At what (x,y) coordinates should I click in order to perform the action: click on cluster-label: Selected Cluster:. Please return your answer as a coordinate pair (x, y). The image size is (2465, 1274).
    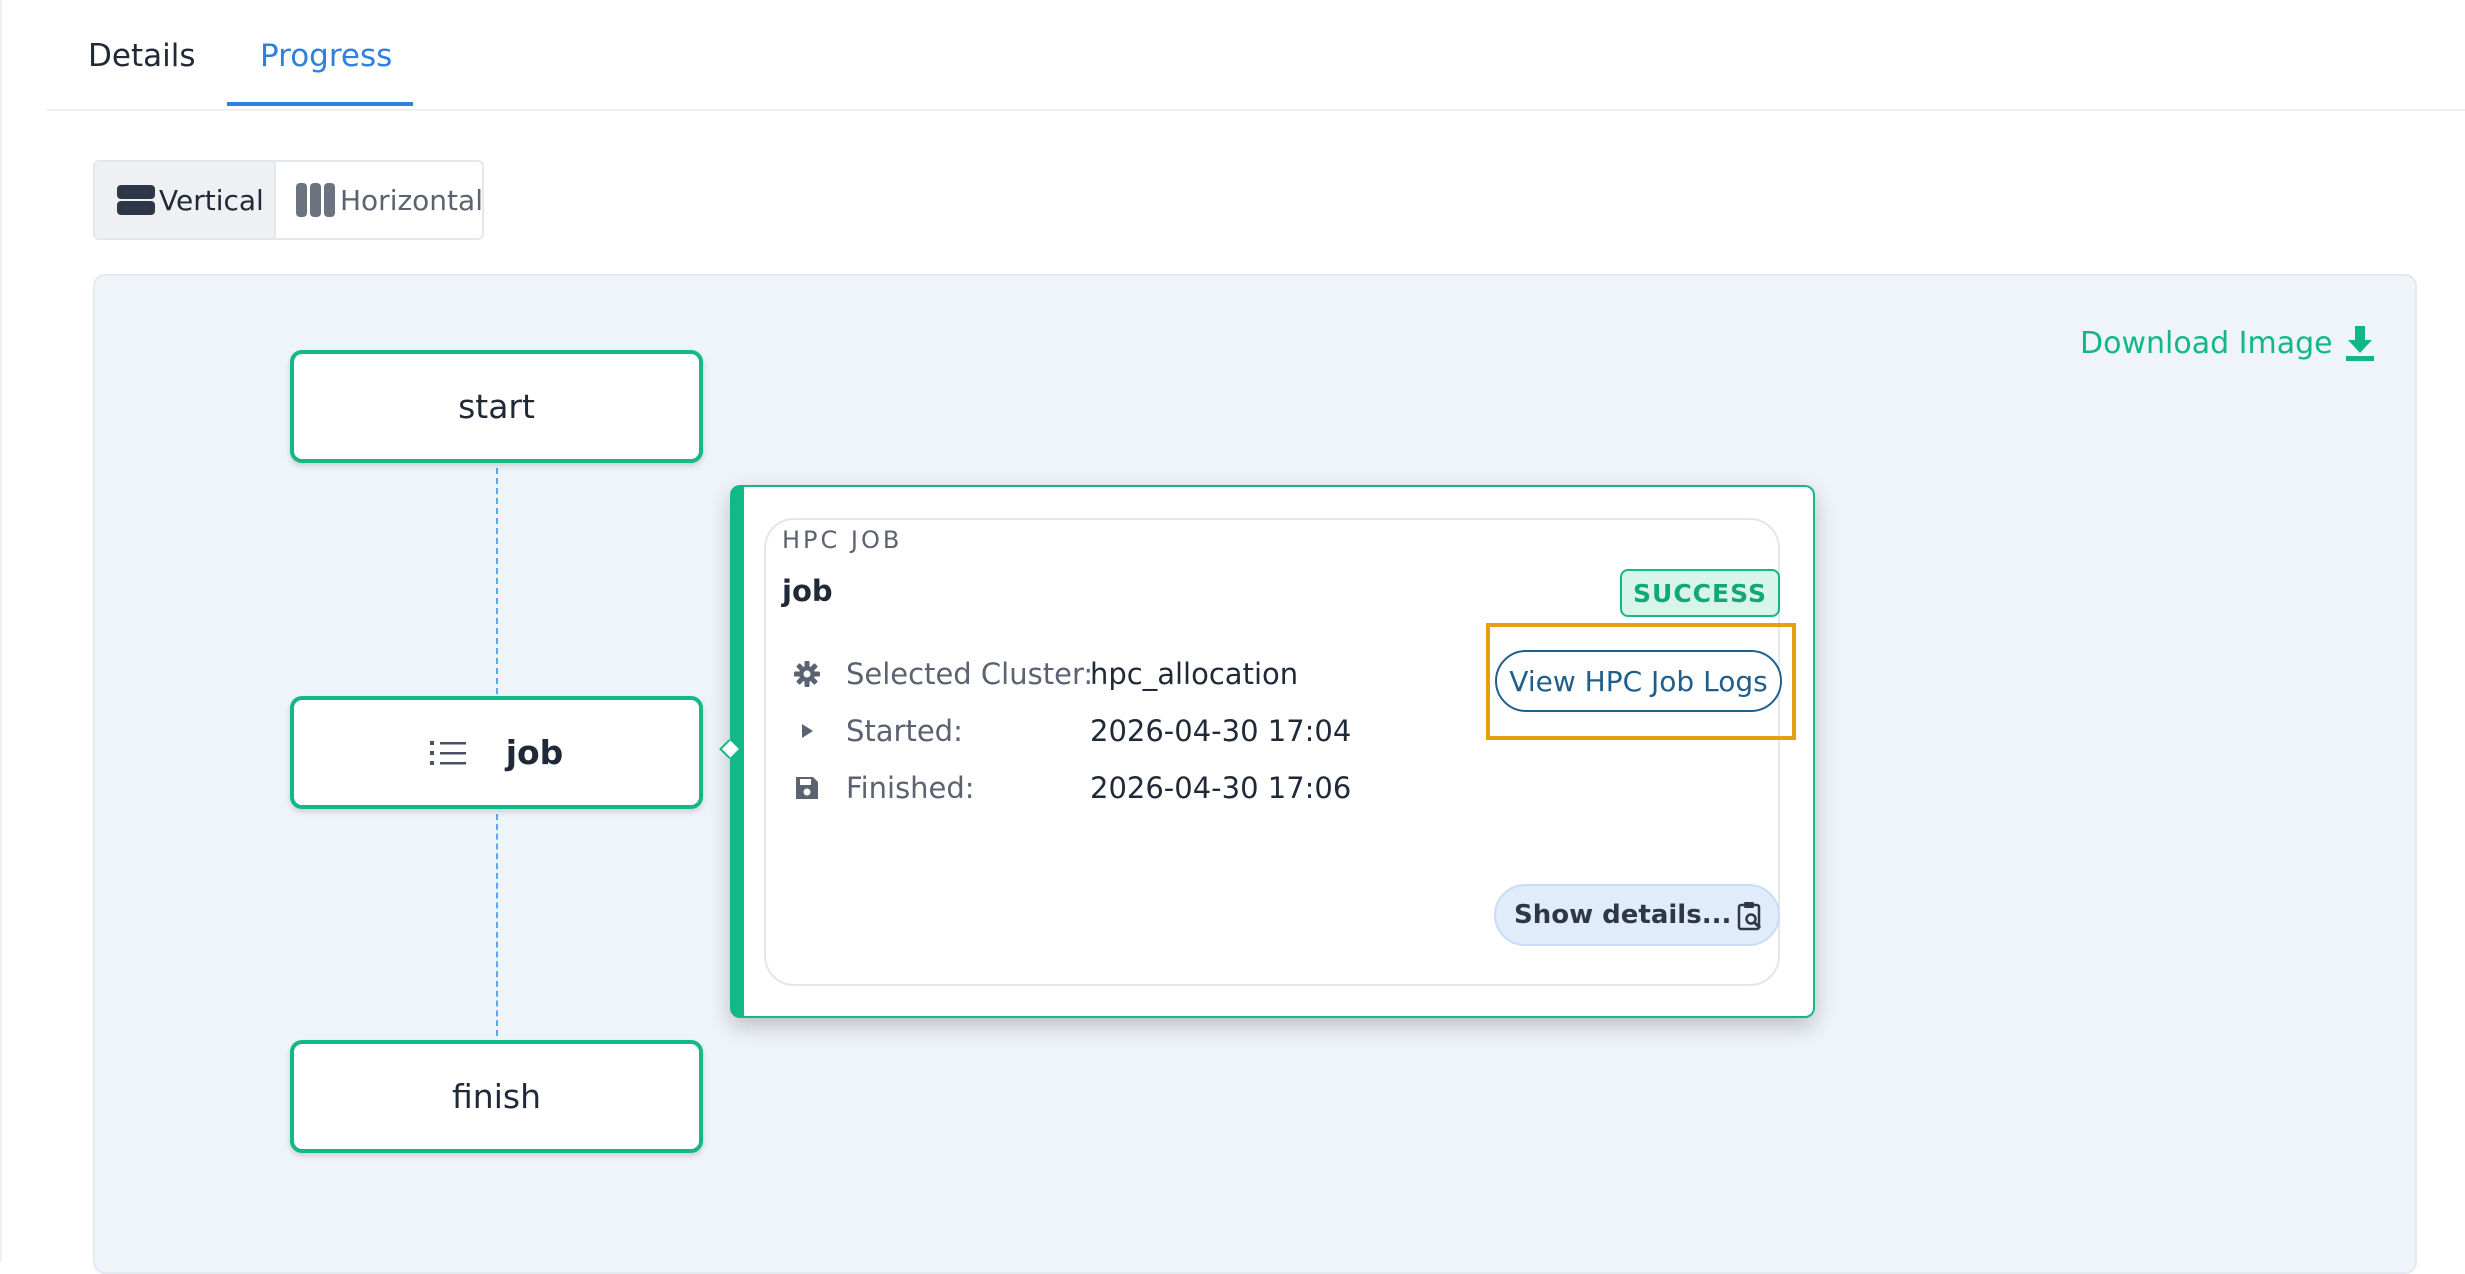
    Looking at the image, I should click on (970, 674).